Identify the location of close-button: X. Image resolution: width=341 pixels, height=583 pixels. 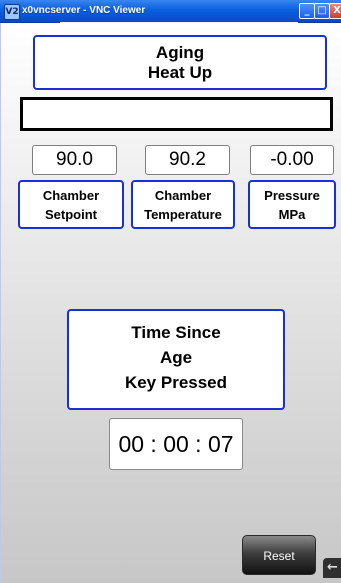
(335, 11).